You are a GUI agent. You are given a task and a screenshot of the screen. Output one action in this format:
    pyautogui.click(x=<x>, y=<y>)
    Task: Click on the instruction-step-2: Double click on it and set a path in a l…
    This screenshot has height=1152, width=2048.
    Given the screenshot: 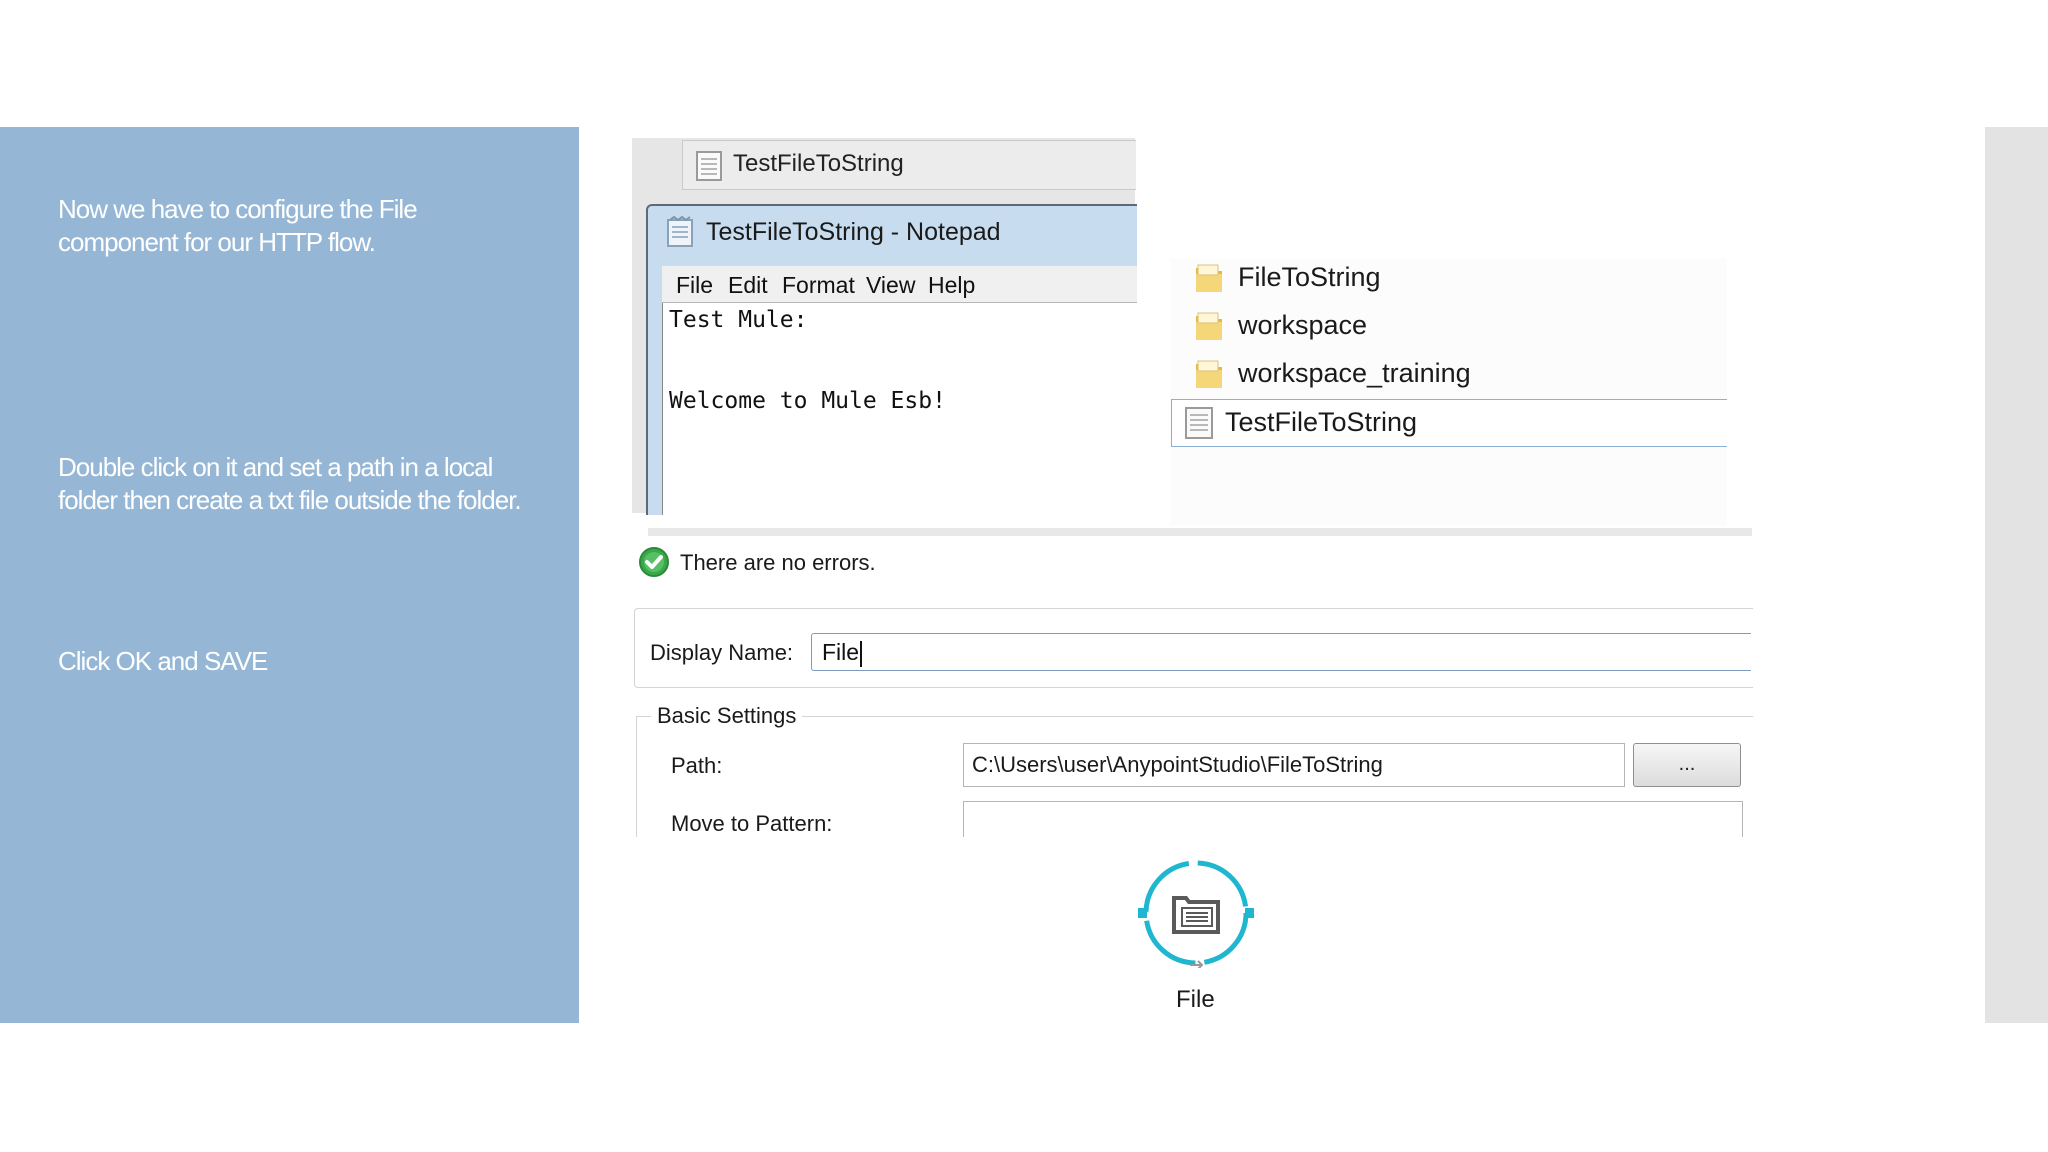 What is the action you would take?
    pyautogui.click(x=290, y=483)
    